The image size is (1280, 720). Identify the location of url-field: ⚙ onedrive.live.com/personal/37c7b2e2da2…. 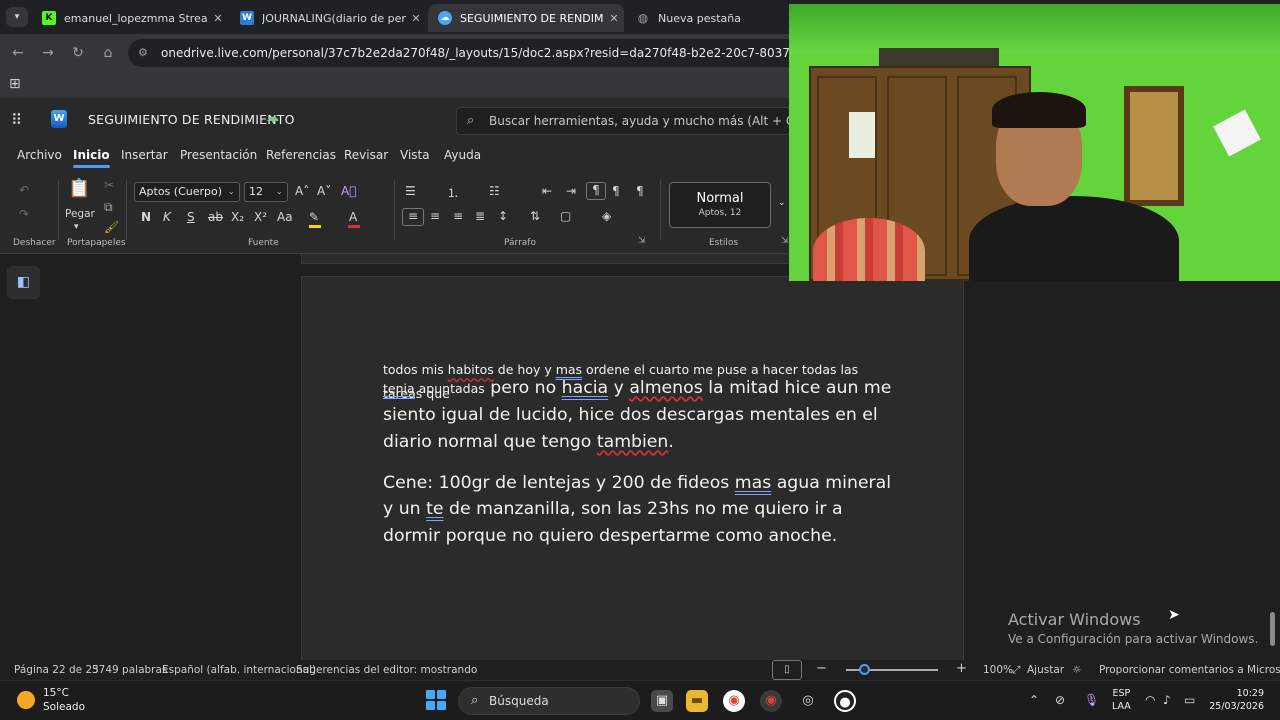
(478, 53).